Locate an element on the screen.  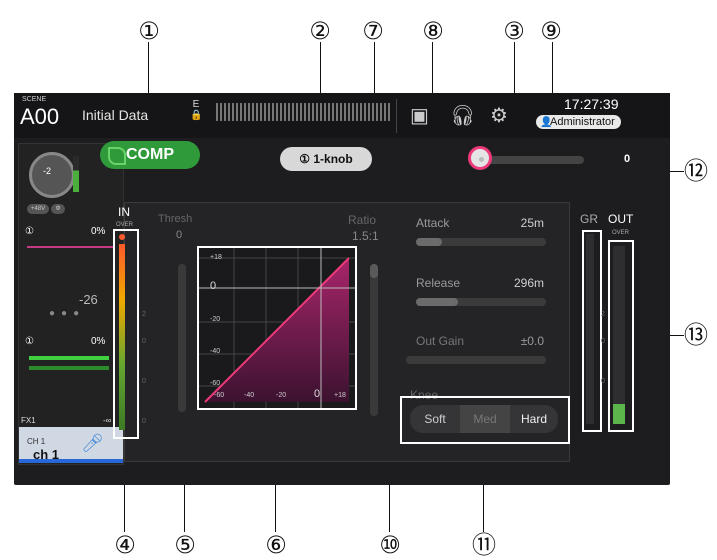
one-knob-slider-handle is located at coordinates (480, 158).